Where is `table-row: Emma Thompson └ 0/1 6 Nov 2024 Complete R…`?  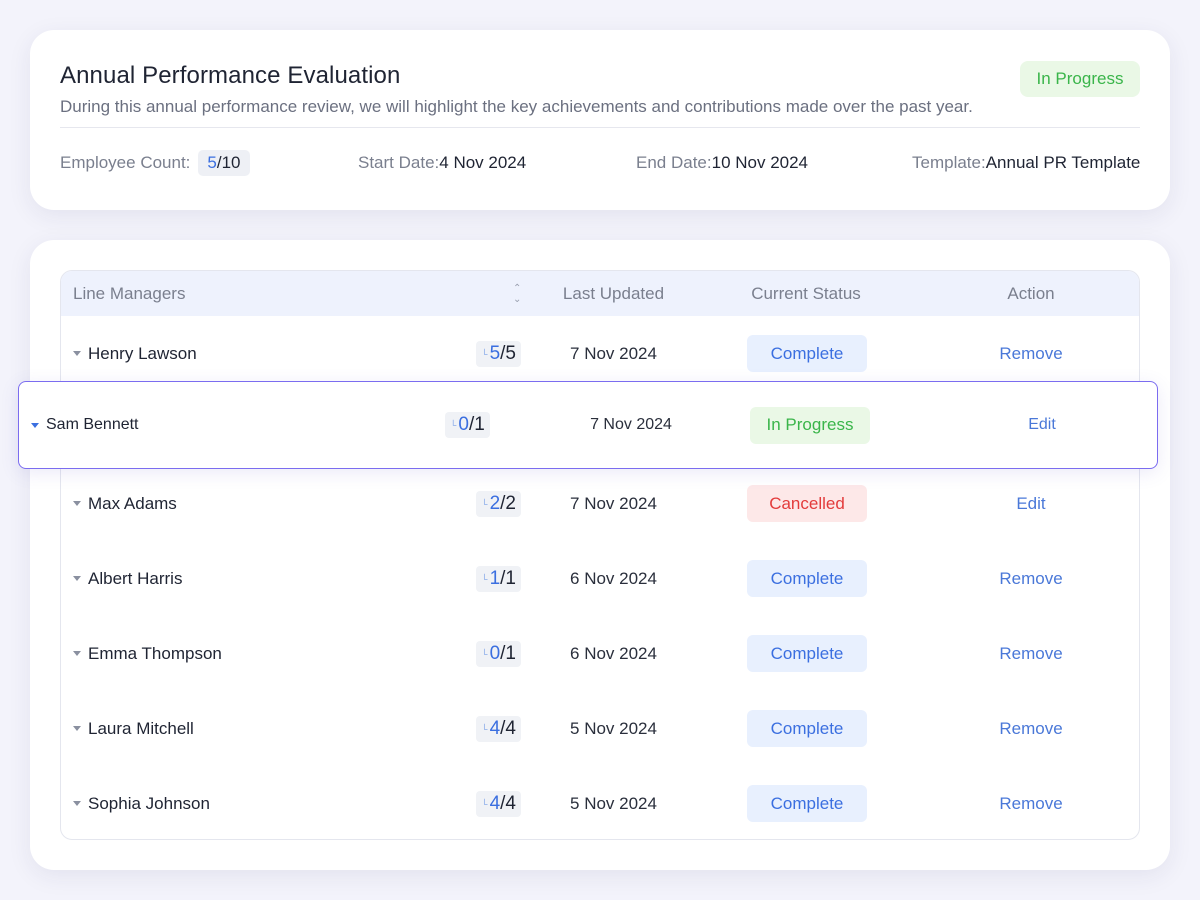 table-row: Emma Thompson └ 0/1 6 Nov 2024 Complete R… is located at coordinates (600, 653).